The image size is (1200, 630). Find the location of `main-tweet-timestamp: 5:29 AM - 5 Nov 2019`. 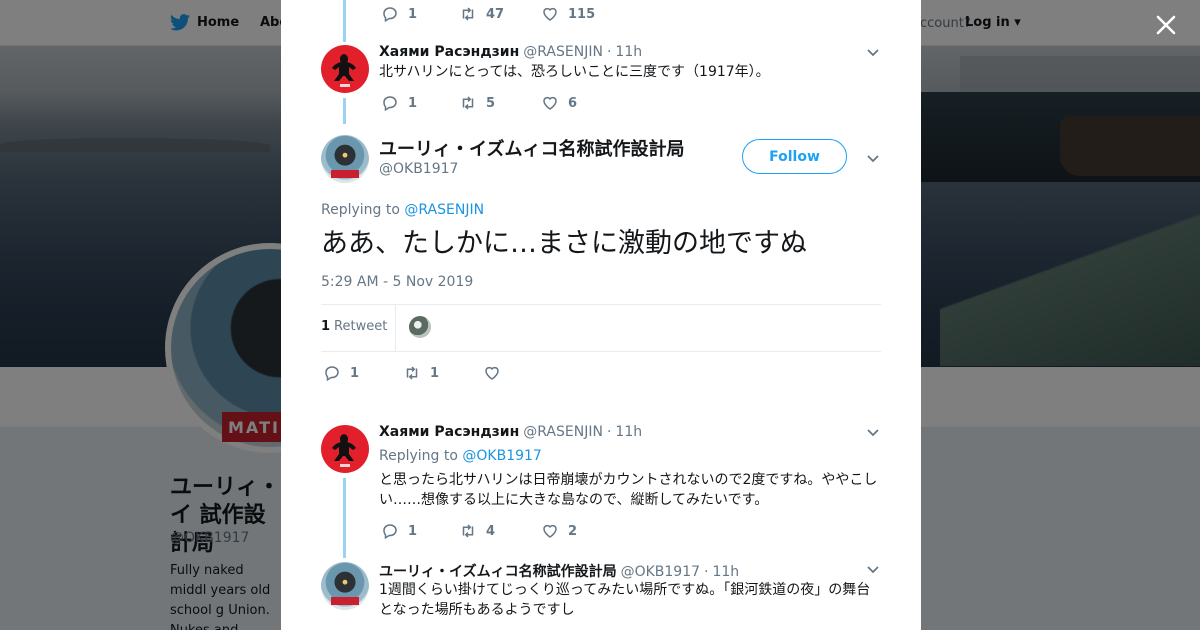

main-tweet-timestamp: 5:29 AM - 5 Nov 2019 is located at coordinates (397, 282).